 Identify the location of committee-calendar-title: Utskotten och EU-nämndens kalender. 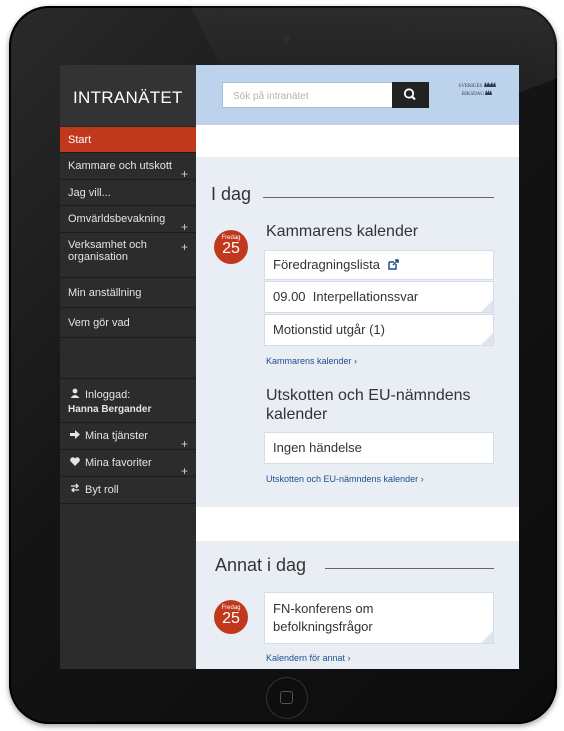
(368, 405).